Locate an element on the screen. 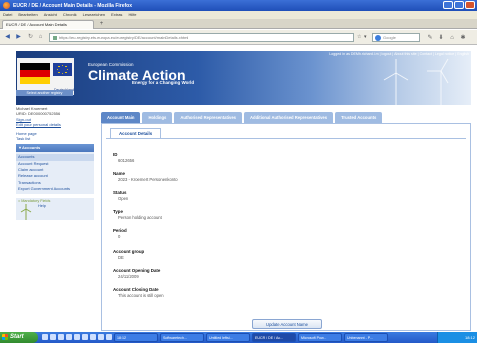 The width and height of the screenshot is (477, 343). search-box: Google is located at coordinates (396, 37).